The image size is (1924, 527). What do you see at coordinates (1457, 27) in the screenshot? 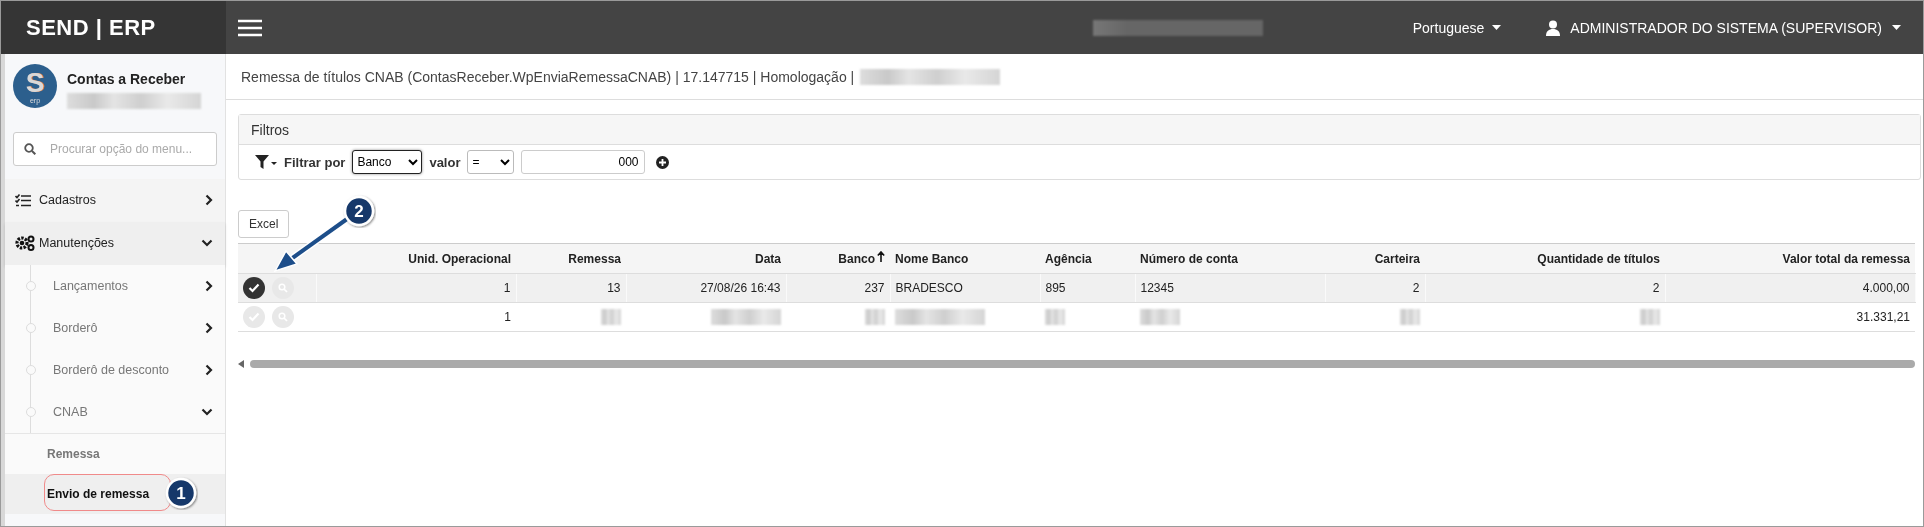
I see `language-menu: Portuguese` at bounding box center [1457, 27].